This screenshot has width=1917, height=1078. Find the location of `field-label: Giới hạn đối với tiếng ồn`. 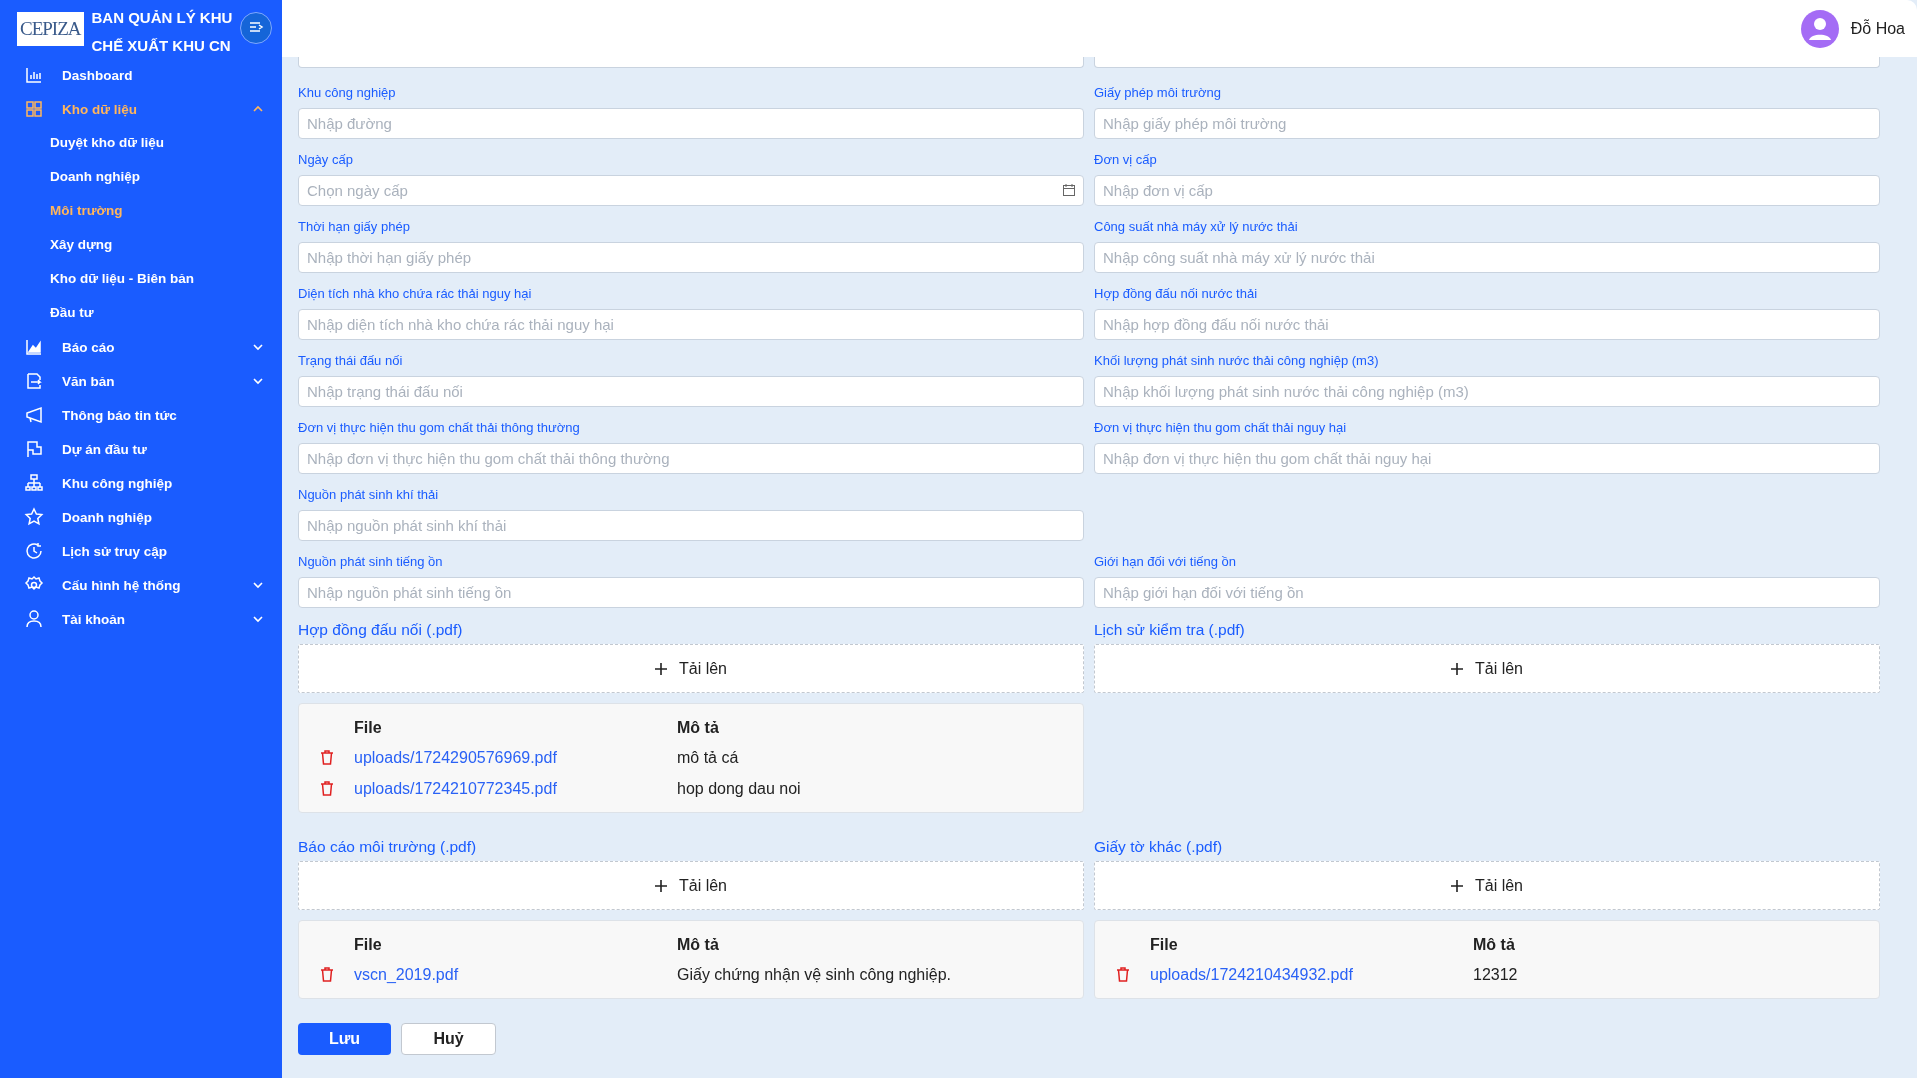

field-label: Giới hạn đối với tiếng ồn is located at coordinates (1165, 562).